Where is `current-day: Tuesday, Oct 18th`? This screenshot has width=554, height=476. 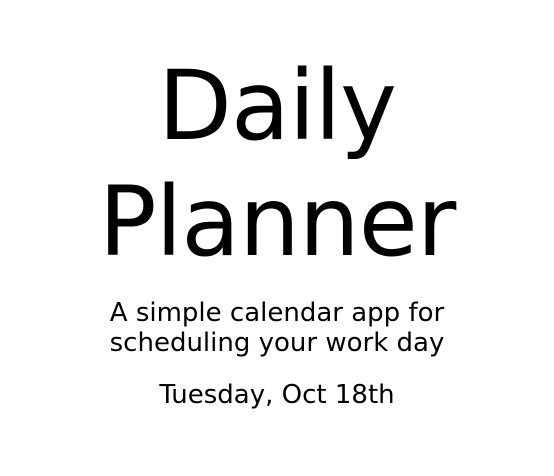
current-day: Tuesday, Oct 18th is located at coordinates (277, 395).